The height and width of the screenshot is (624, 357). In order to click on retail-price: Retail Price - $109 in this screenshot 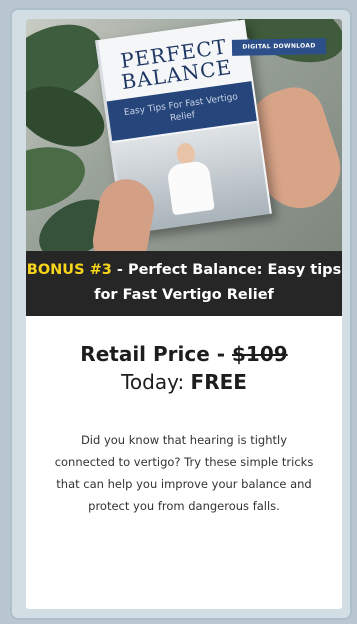, I will do `click(184, 354)`.